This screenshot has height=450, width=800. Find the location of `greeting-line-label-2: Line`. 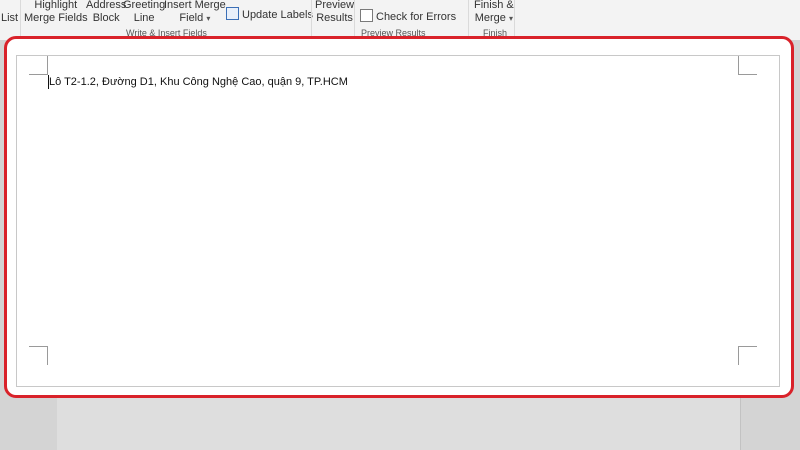

greeting-line-label-2: Line is located at coordinates (144, 18).